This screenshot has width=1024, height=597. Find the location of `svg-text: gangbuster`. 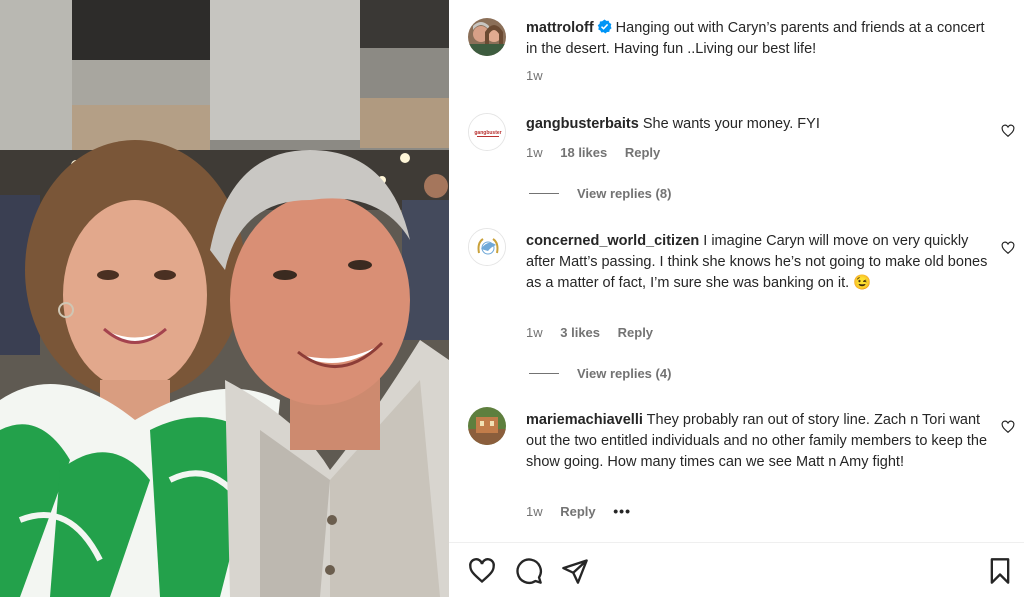

svg-text: gangbuster is located at coordinates (487, 133).